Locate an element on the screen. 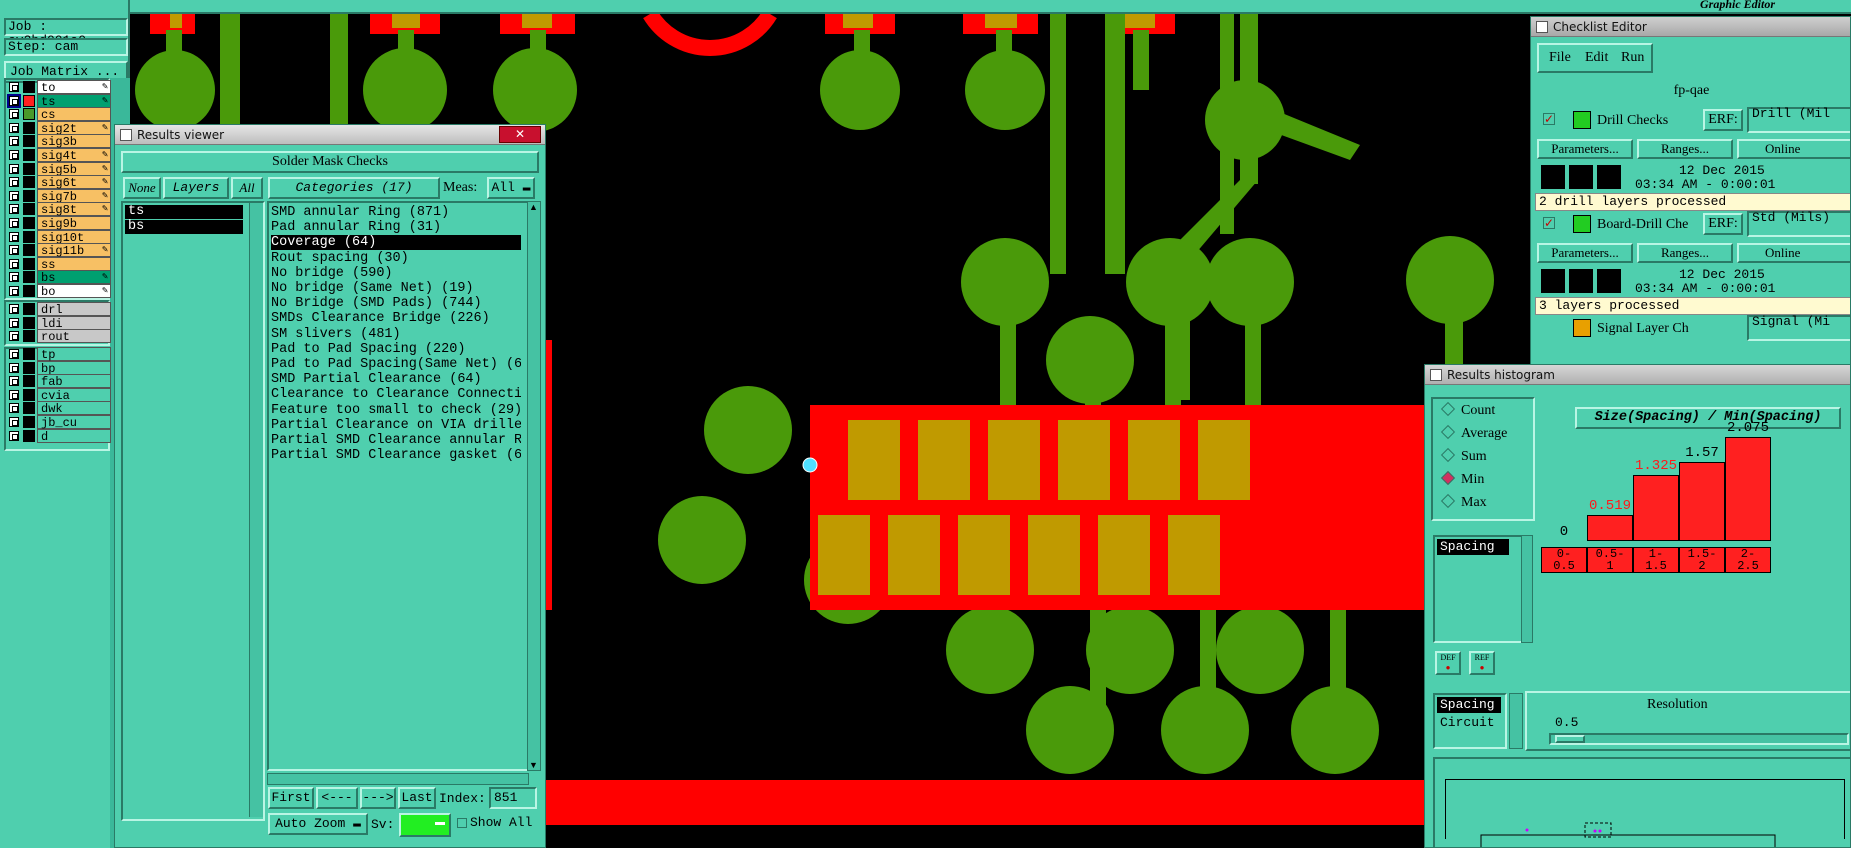 The height and width of the screenshot is (848, 1851). layer-row-sig5b: sig5b ✎ is located at coordinates (65, 169).